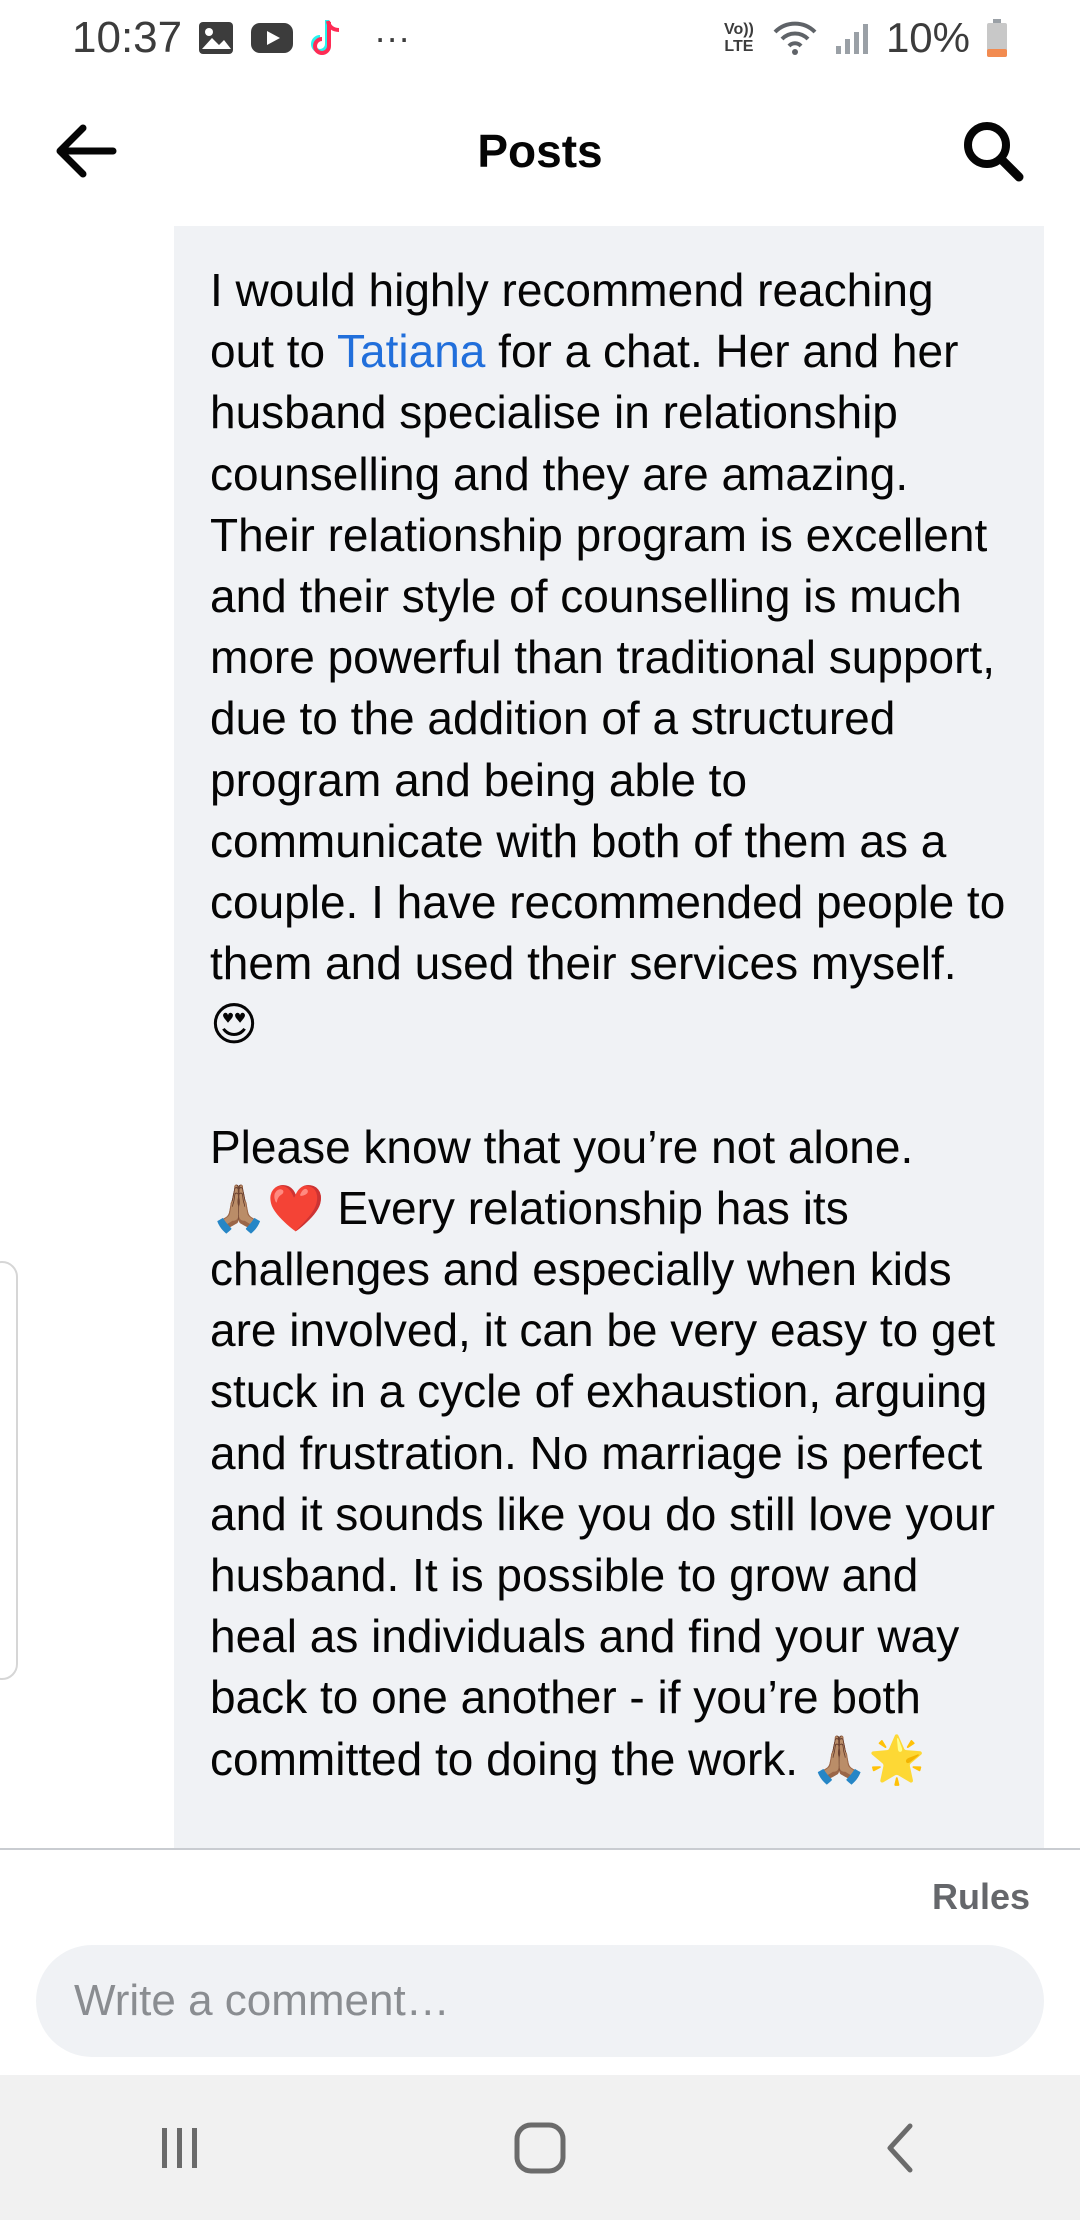 This screenshot has width=1080, height=2220. I want to click on app-header: Posts, so click(540, 151).